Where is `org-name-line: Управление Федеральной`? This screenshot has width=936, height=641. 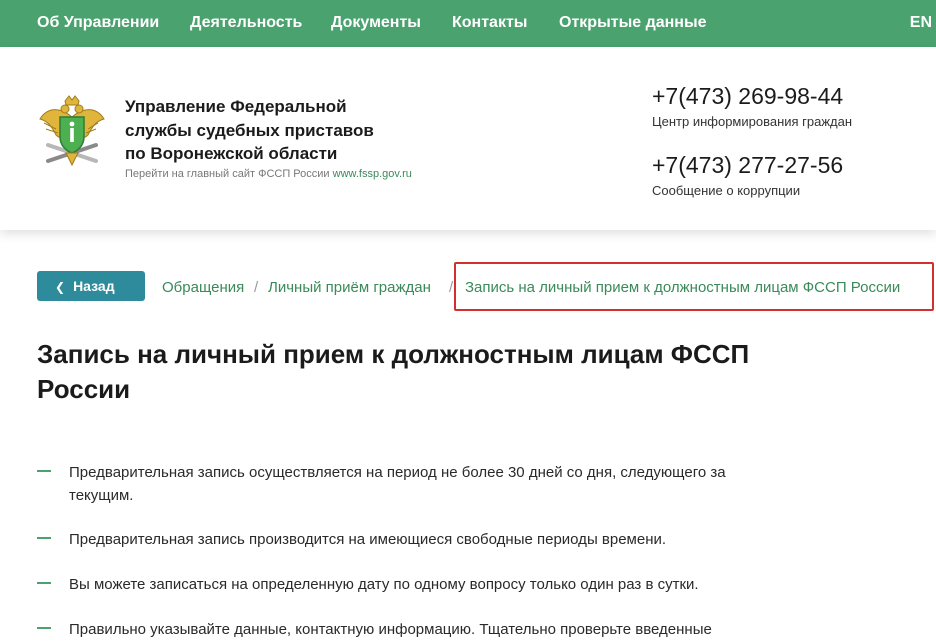 org-name-line: Управление Федеральной is located at coordinates (236, 106).